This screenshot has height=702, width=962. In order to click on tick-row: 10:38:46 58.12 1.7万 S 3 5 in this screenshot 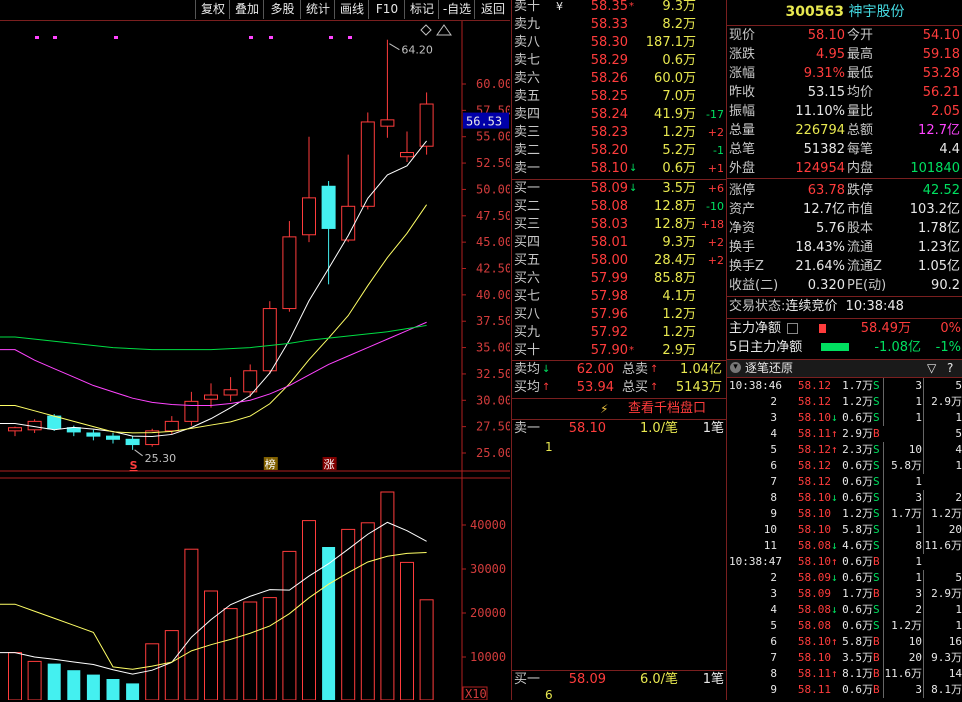, I will do `click(844, 386)`.